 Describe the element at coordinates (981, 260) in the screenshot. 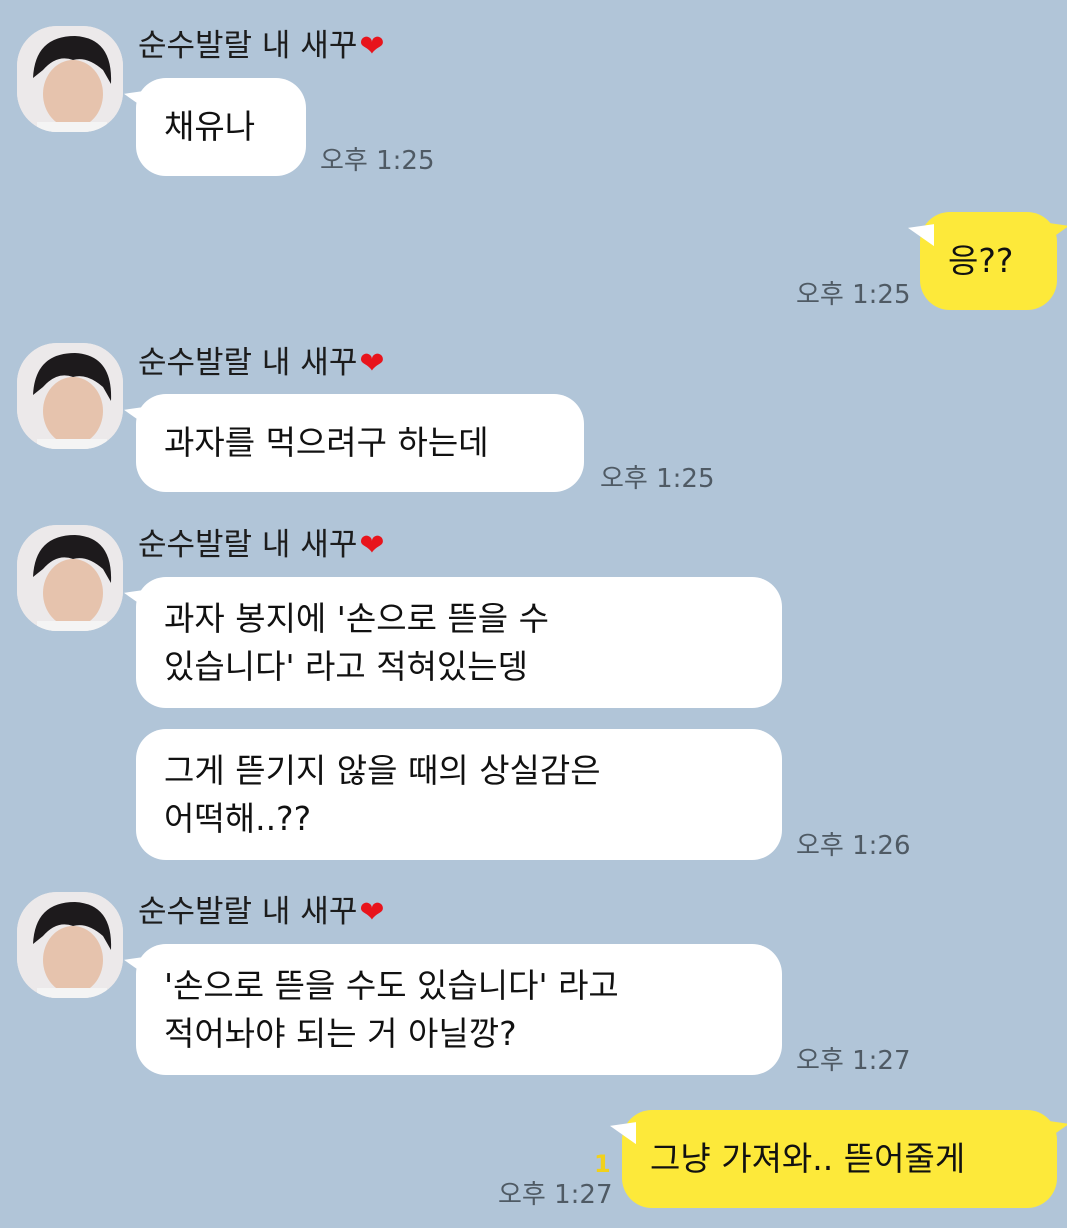

I see `message-text: 응??` at that location.